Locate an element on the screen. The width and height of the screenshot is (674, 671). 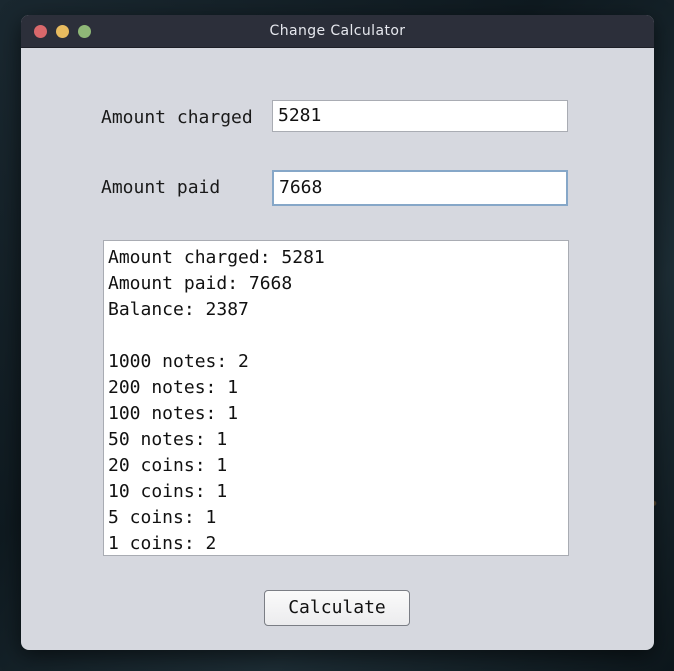
result-line: Balance: 2387 is located at coordinates (178, 309).